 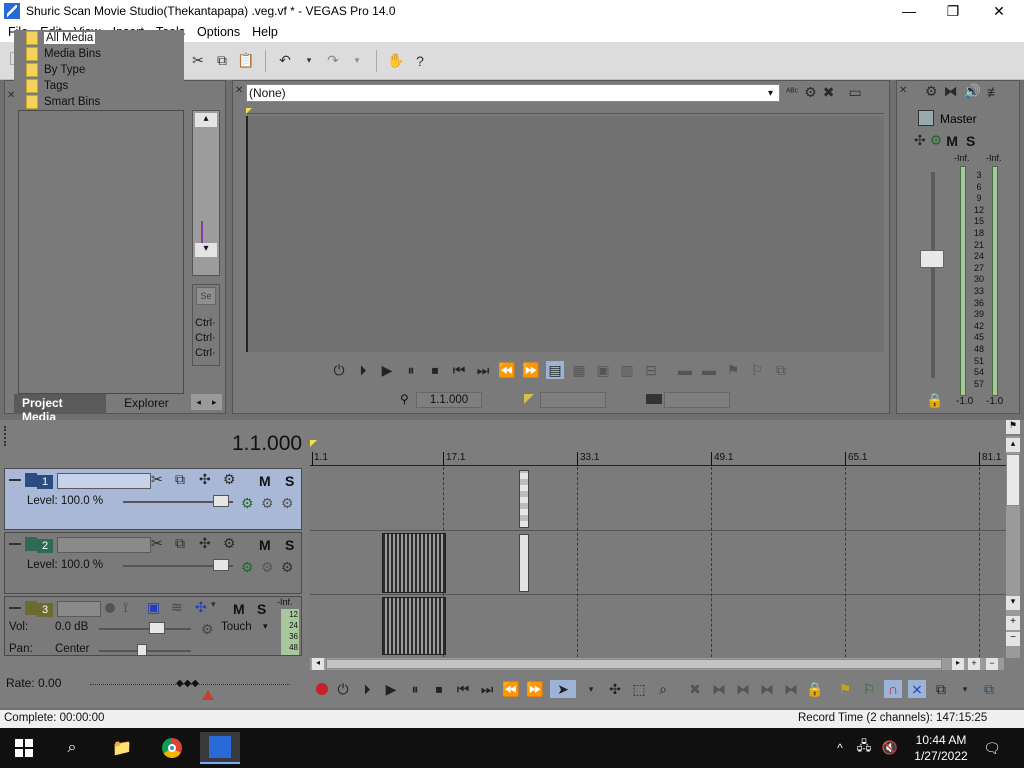 What do you see at coordinates (932, 259) in the screenshot?
I see `master-fader-knob` at bounding box center [932, 259].